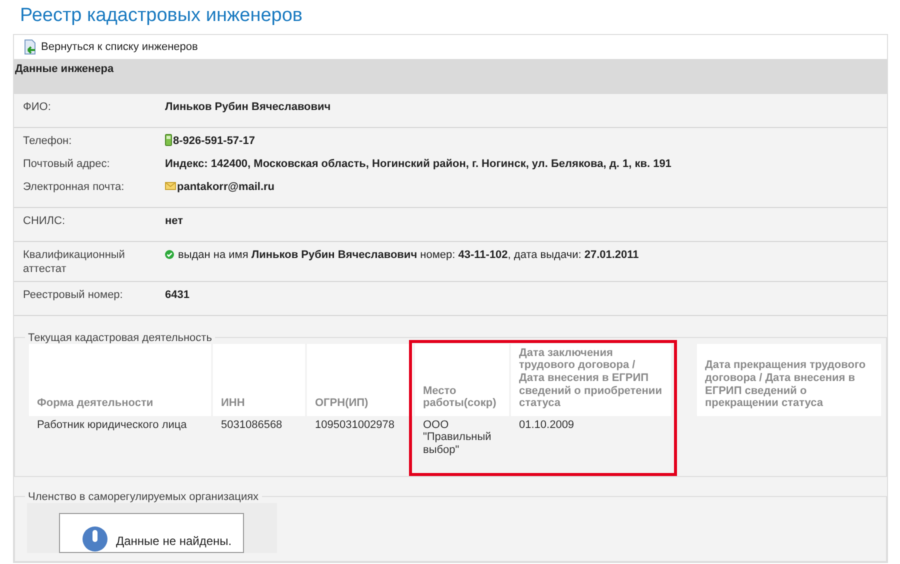 Image resolution: width=900 pixels, height=564 pixels. Describe the element at coordinates (47, 141) in the screenshot. I see `field-label: Телефон:` at that location.